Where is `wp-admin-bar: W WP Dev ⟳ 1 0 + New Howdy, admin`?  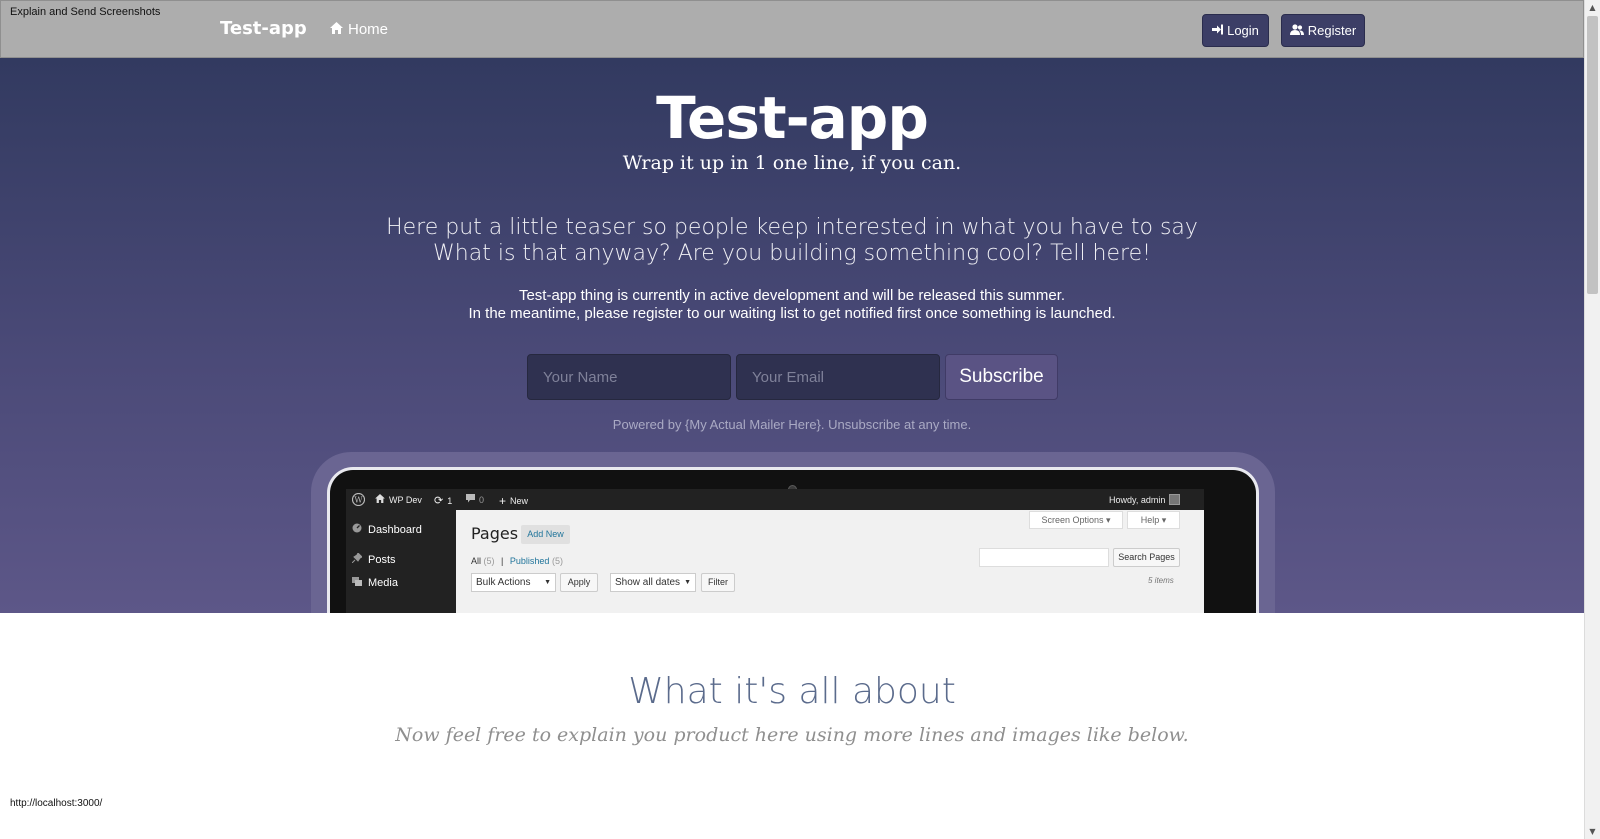
wp-admin-bar: W WP Dev ⟳ 1 0 + New Howdy, admin is located at coordinates (775, 499).